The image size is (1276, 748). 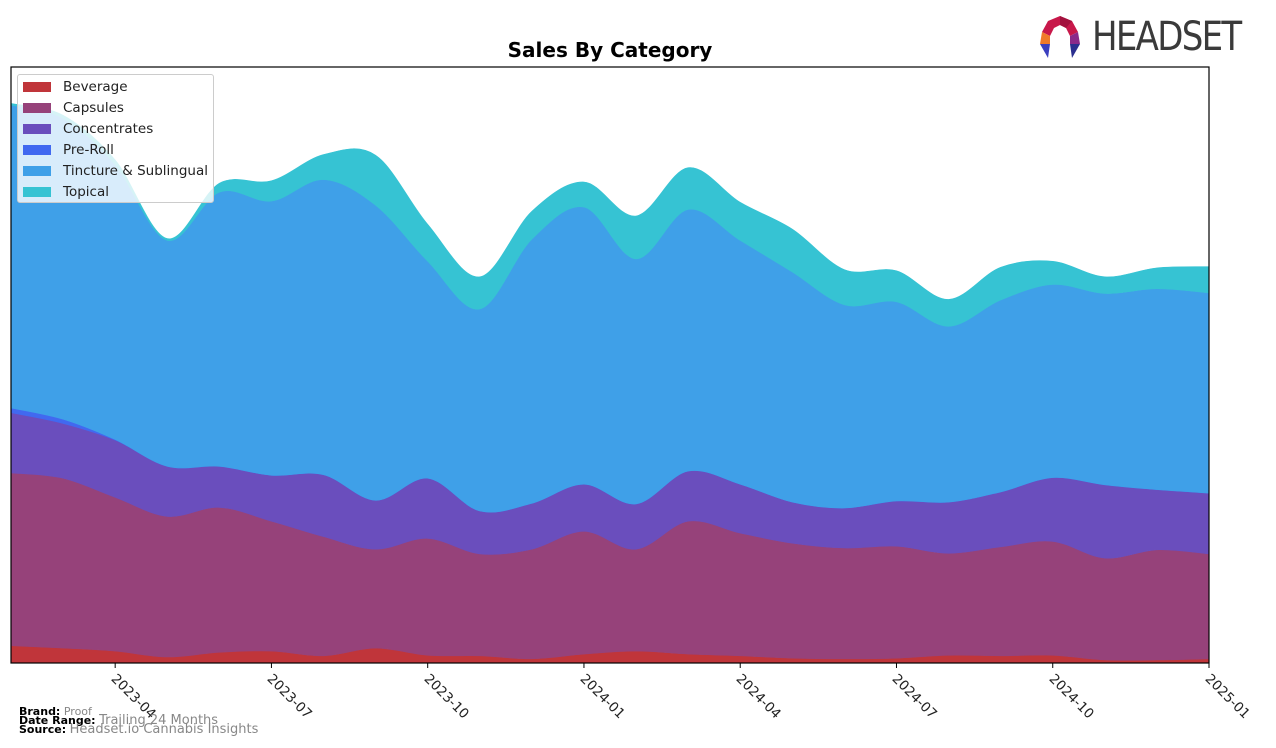 I want to click on legend-swatch-topical, so click(x=37, y=192).